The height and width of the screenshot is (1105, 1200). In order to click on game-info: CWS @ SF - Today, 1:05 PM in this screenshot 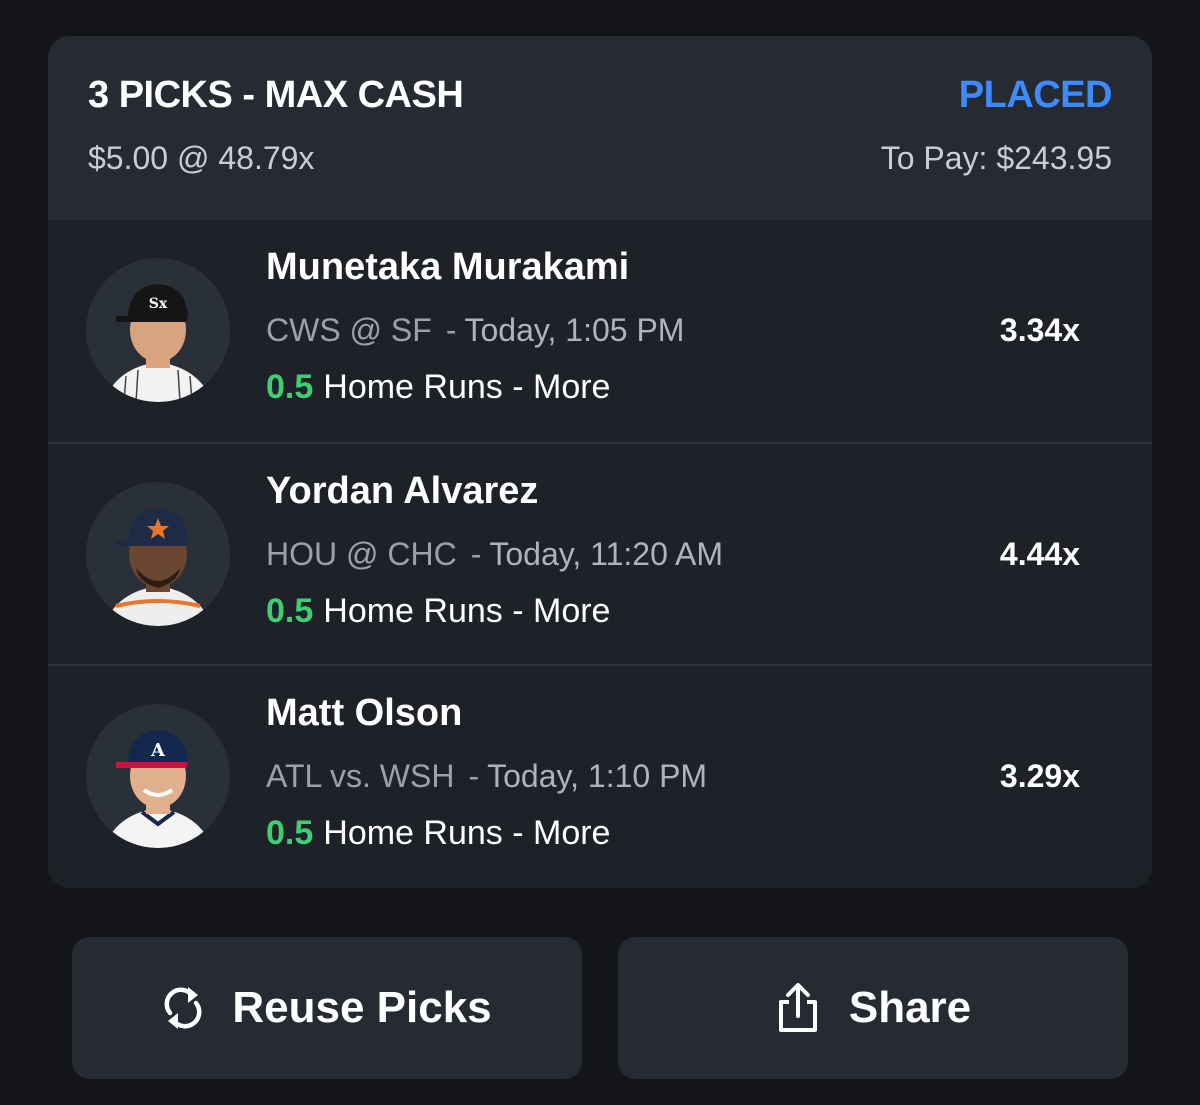, I will do `click(475, 330)`.